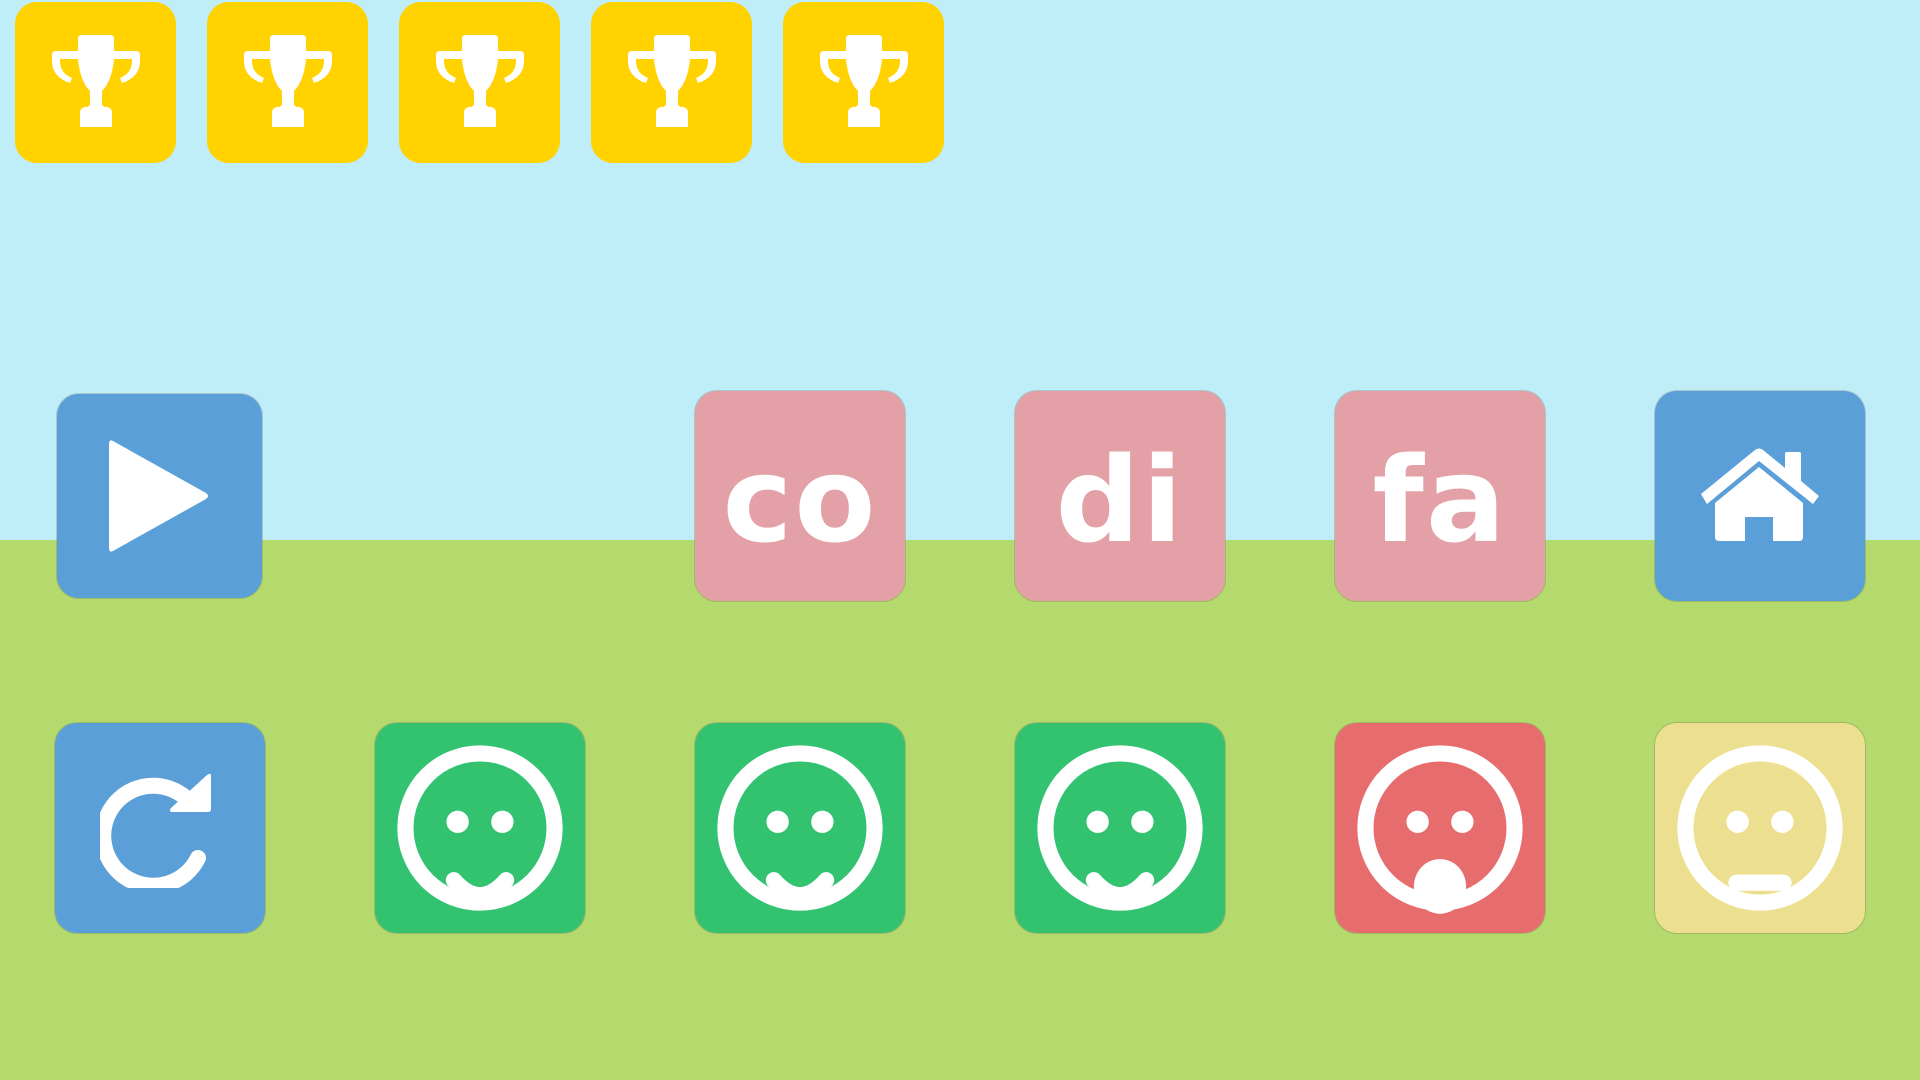 Image resolution: width=1920 pixels, height=1080 pixels. I want to click on syllable-tile-fa: fa, so click(1440, 496).